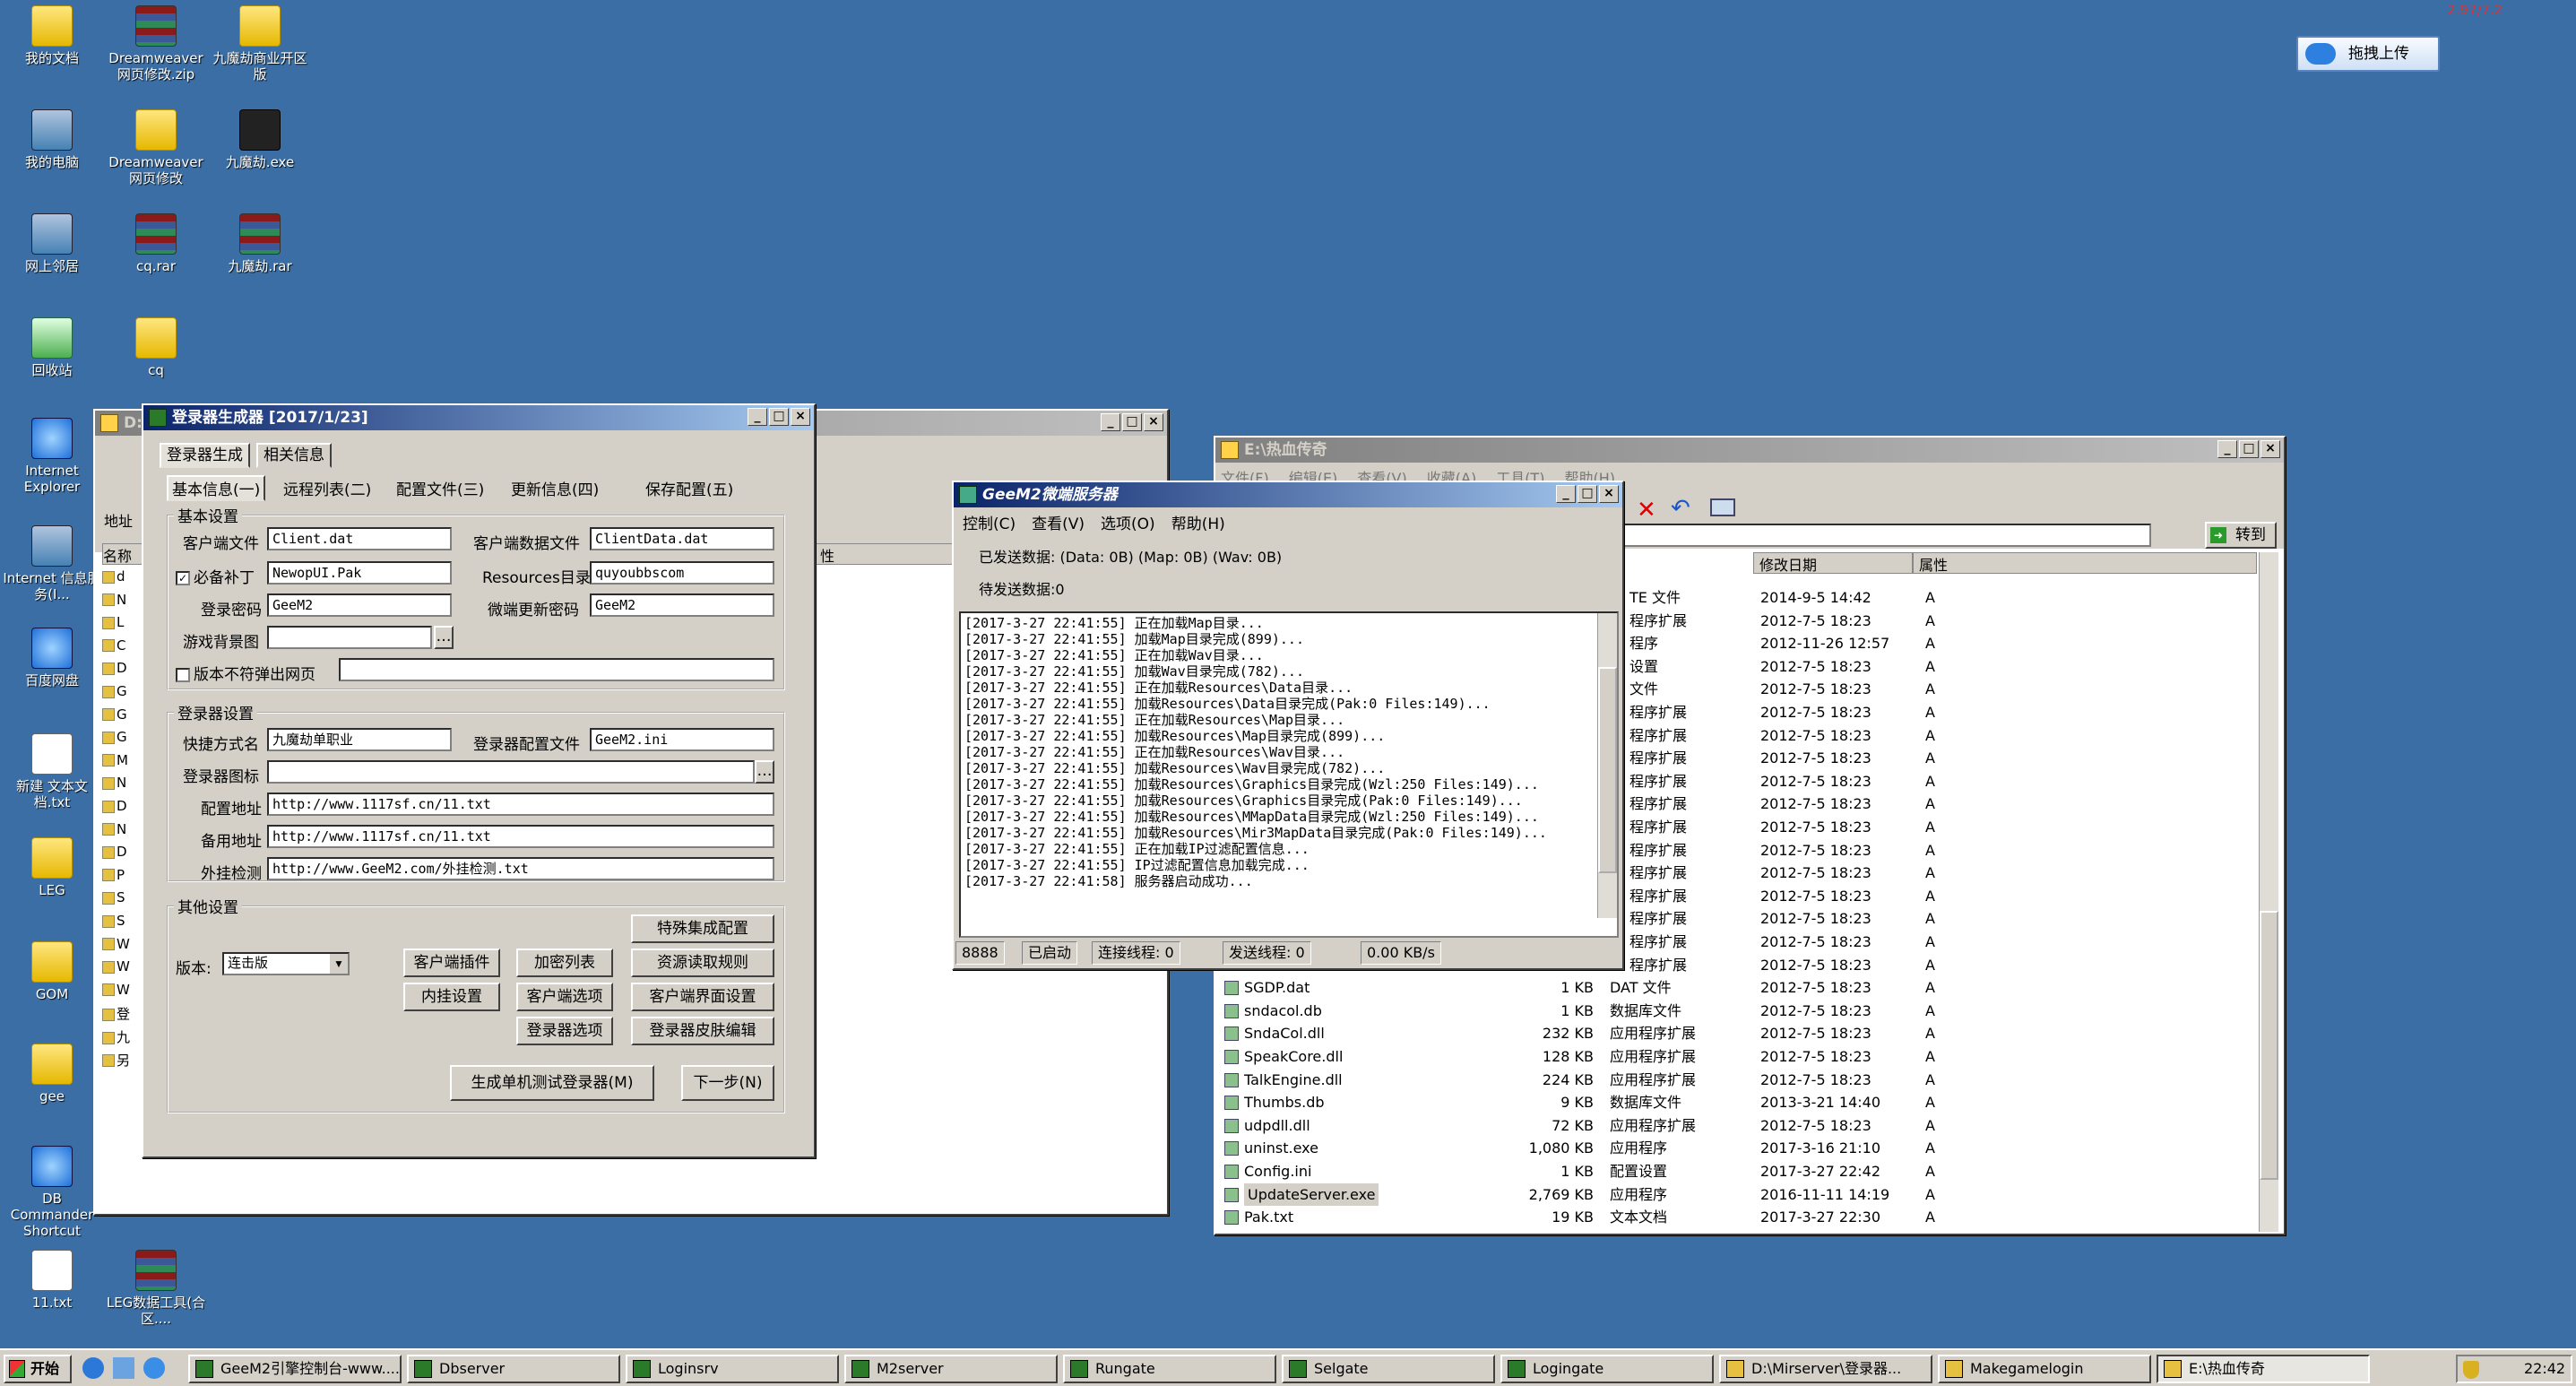  Describe the element at coordinates (52, 971) in the screenshot. I see `desktop-icon: GOM` at that location.